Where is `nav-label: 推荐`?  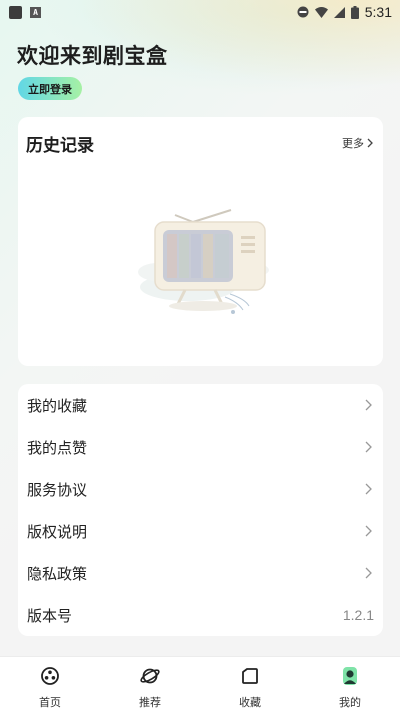 nav-label: 推荐 is located at coordinates (150, 702).